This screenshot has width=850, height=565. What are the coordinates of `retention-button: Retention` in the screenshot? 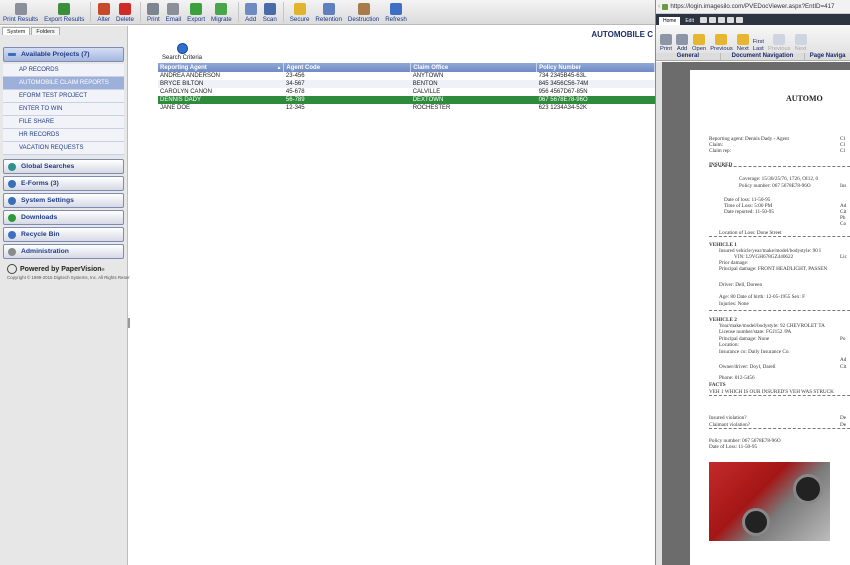 It's located at (328, 12).